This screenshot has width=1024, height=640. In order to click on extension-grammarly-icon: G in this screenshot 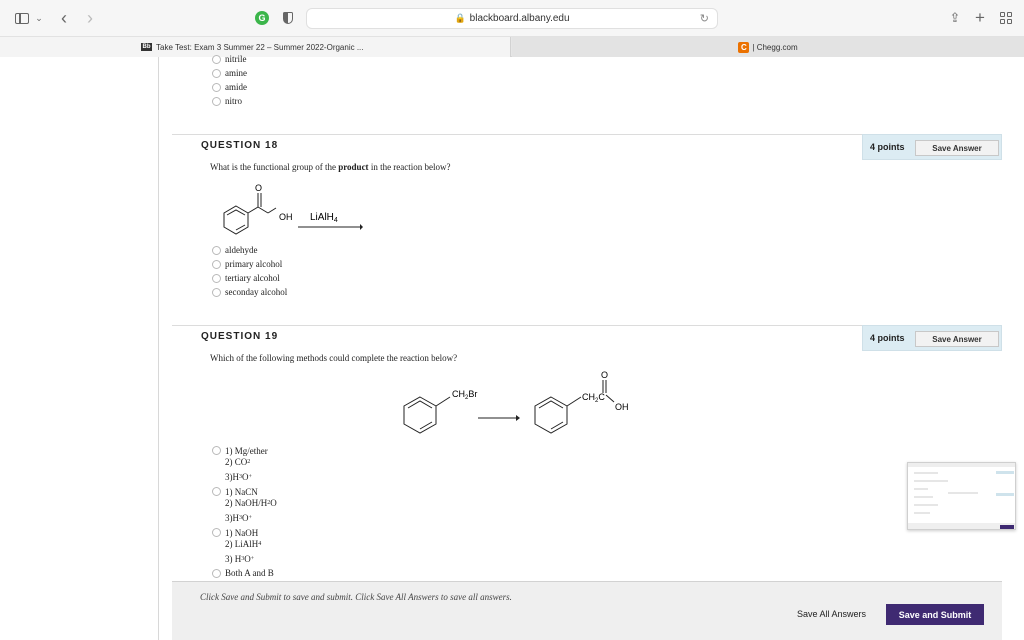, I will do `click(262, 18)`.